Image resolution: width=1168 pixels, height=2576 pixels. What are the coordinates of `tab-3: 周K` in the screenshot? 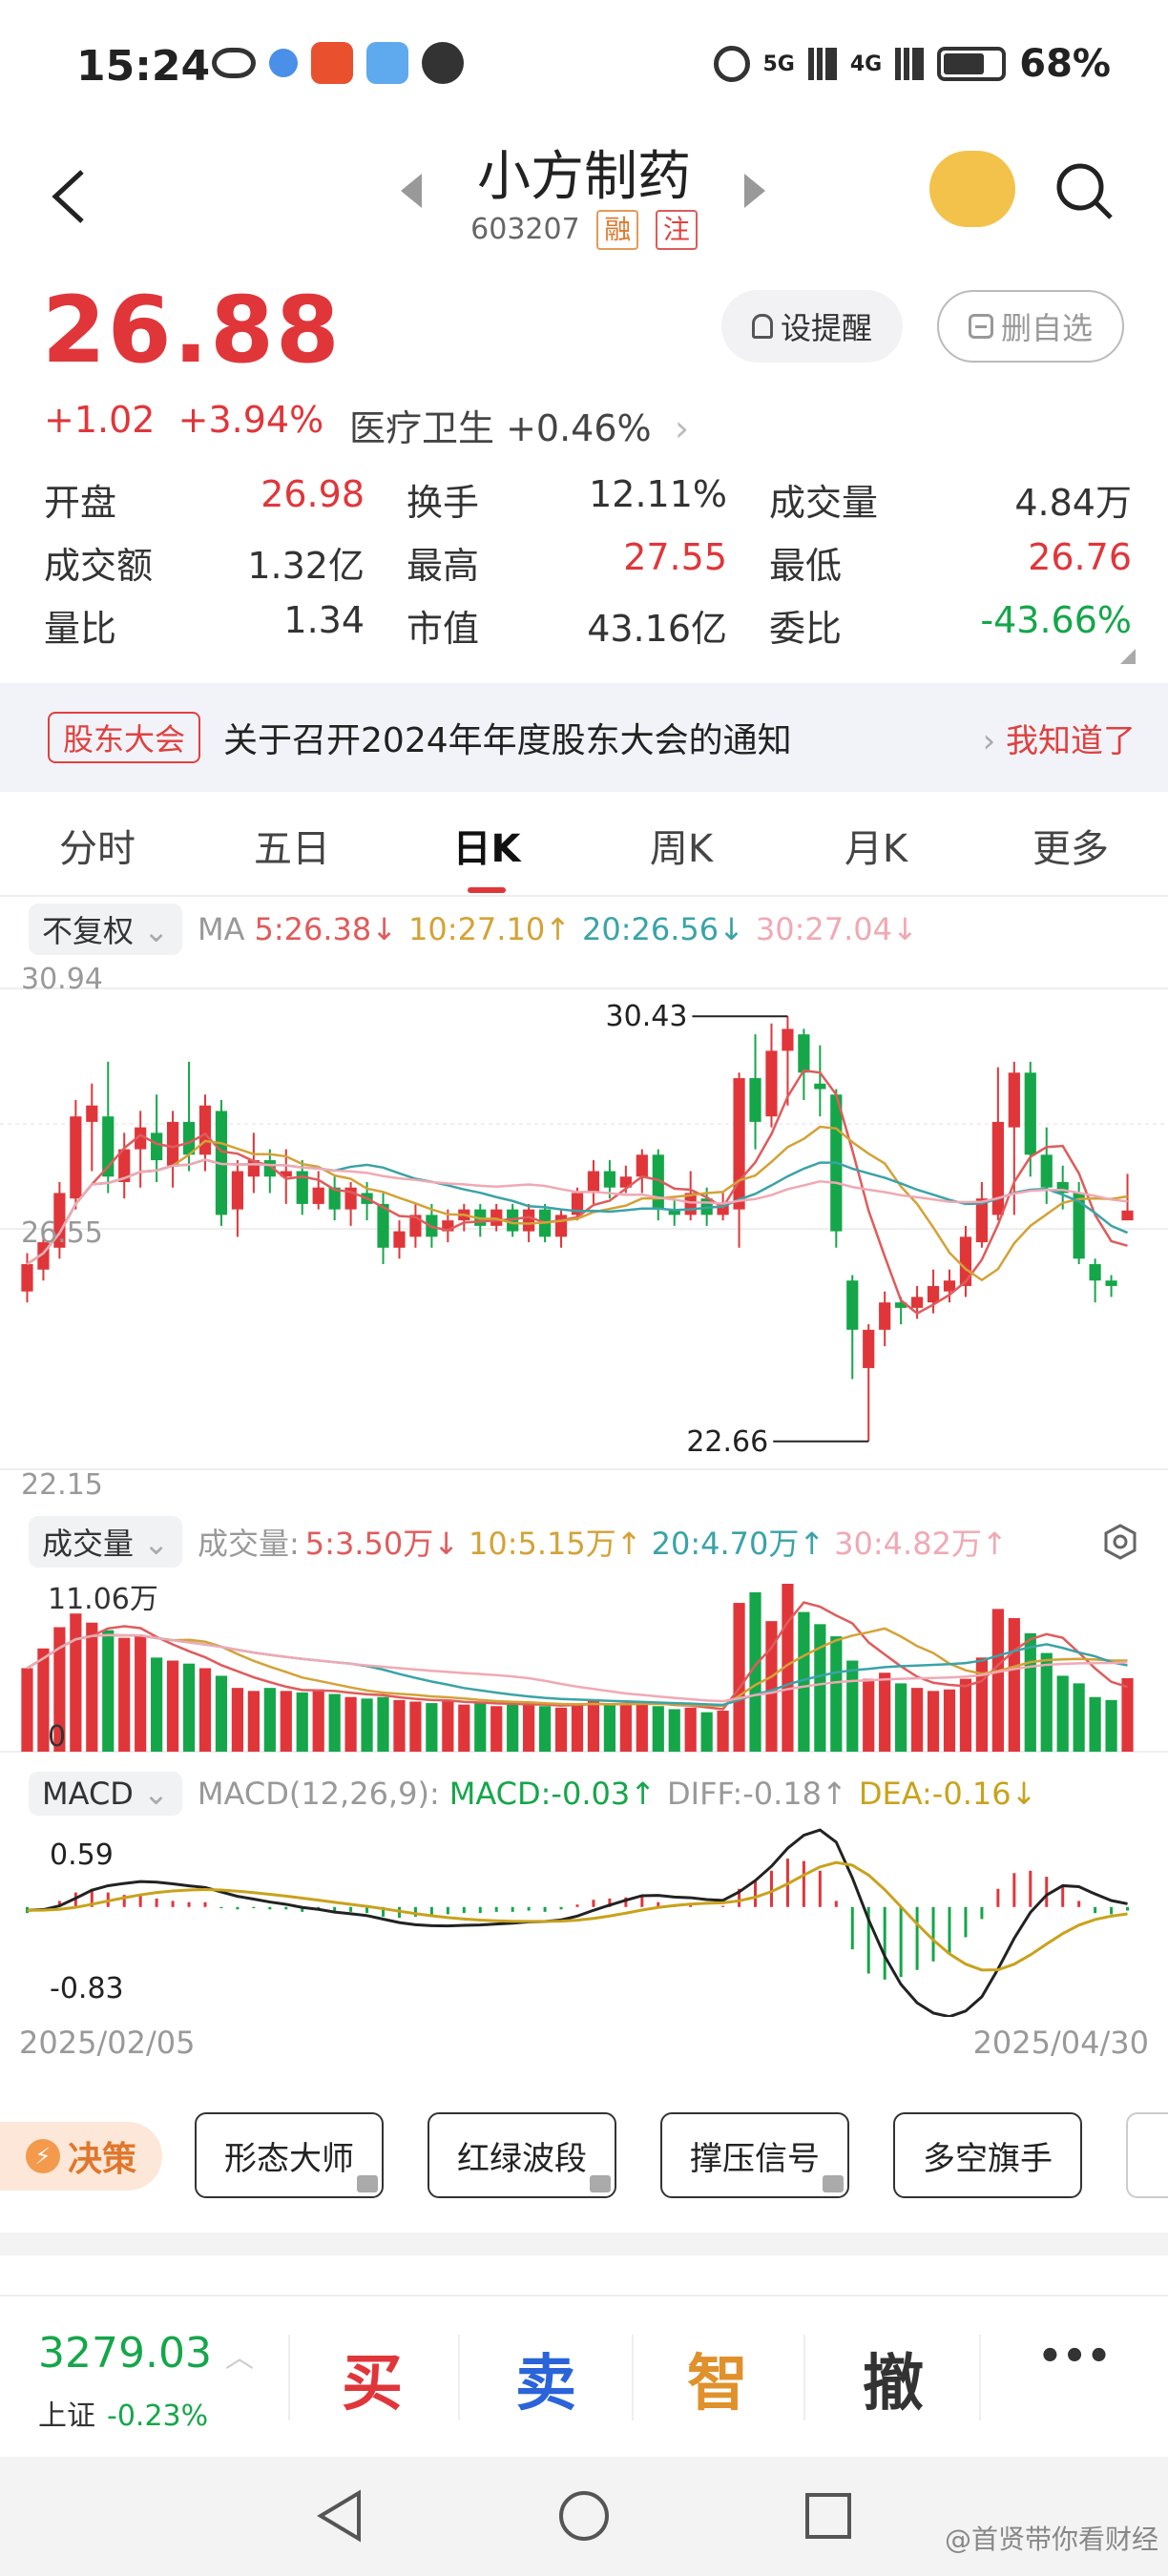 It's located at (681, 849).